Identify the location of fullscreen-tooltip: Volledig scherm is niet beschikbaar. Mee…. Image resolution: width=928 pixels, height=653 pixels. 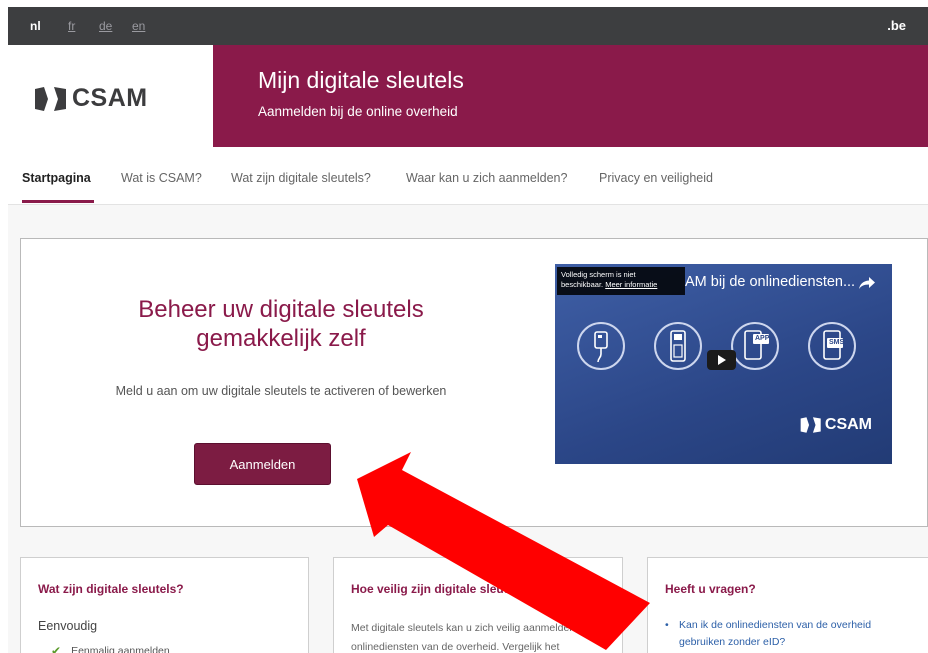
(621, 281).